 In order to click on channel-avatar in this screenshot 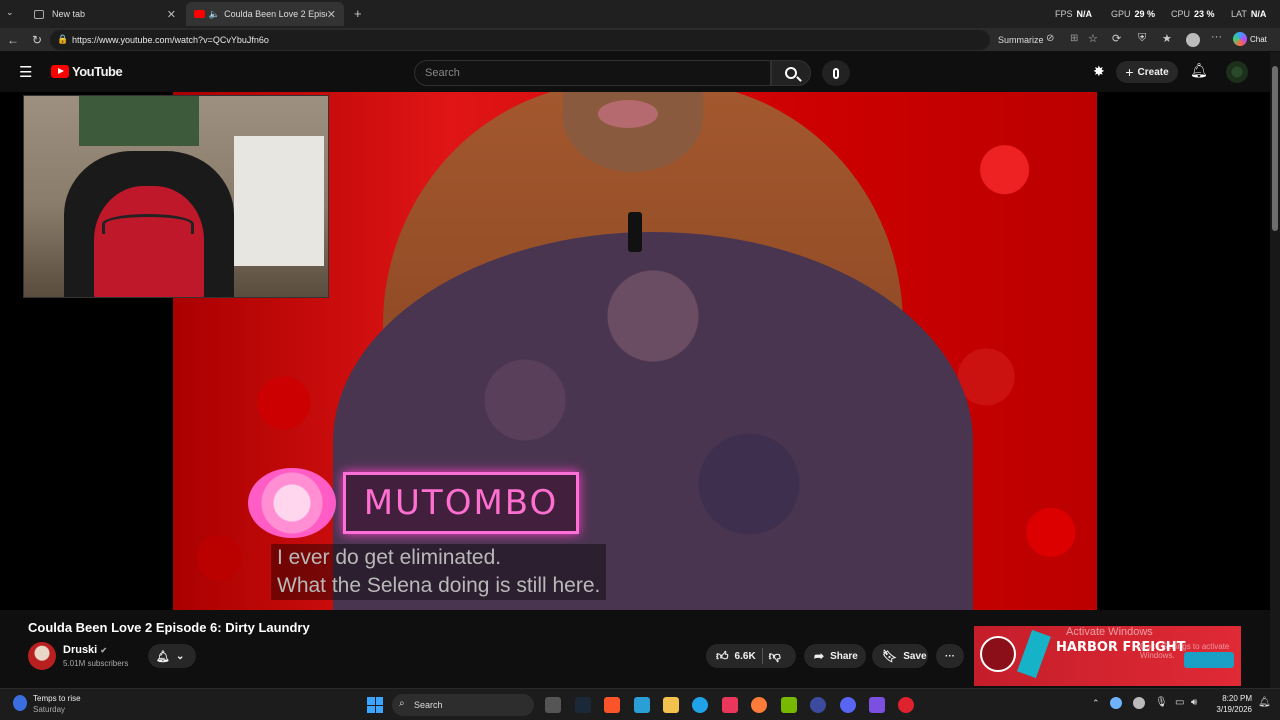, I will do `click(42, 656)`.